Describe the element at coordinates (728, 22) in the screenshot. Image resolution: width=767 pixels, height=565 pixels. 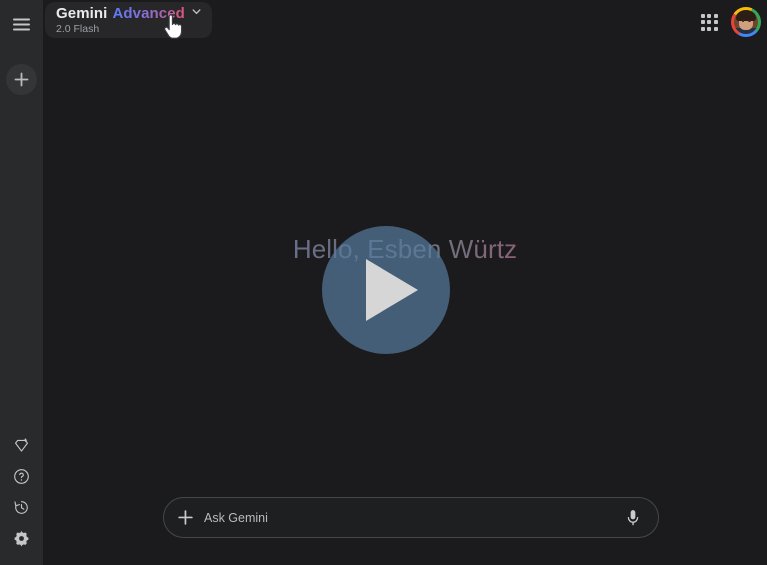
I see `top-bar-right-actions` at that location.